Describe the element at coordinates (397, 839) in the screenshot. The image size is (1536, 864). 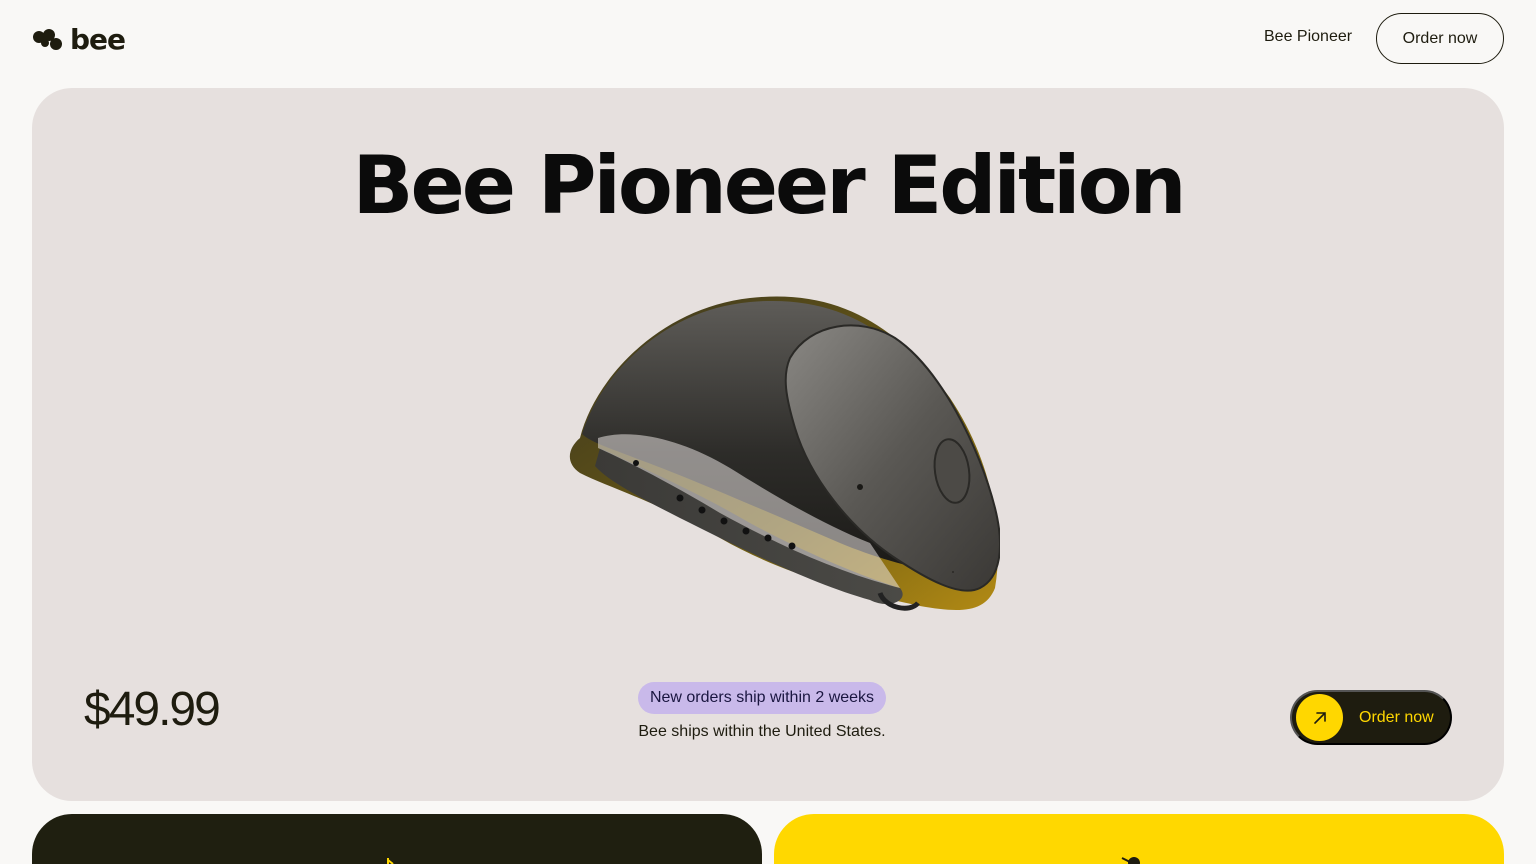
I see `feature-card-dark` at that location.